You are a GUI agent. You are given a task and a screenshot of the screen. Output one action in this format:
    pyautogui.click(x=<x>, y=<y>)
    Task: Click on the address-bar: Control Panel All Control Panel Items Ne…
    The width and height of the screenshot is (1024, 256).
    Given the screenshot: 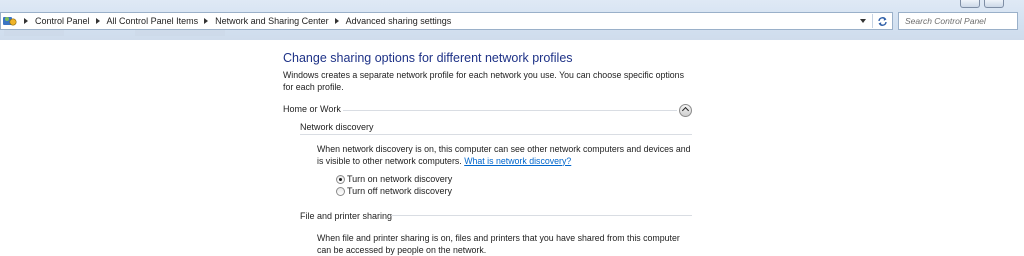 What is the action you would take?
    pyautogui.click(x=446, y=21)
    